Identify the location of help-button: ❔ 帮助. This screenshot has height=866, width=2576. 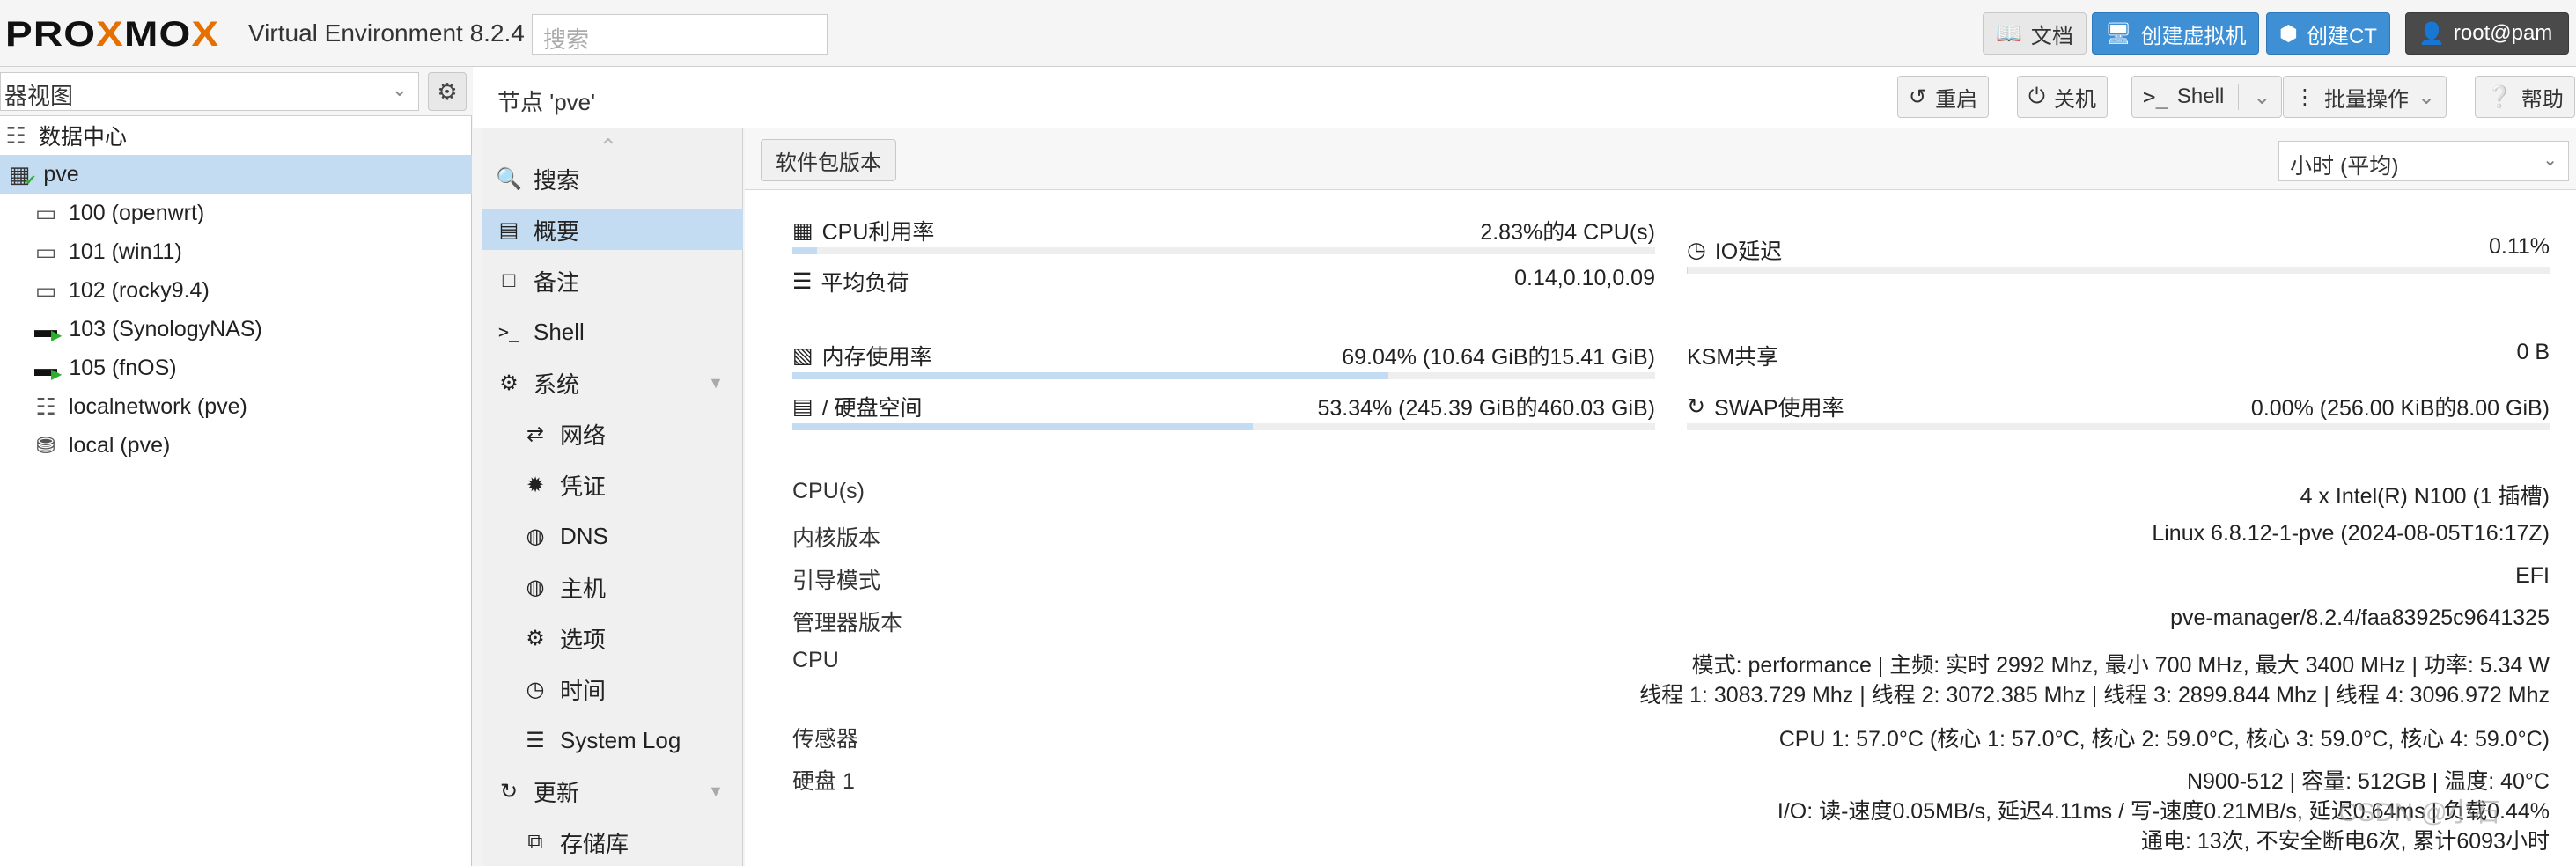
(2525, 97).